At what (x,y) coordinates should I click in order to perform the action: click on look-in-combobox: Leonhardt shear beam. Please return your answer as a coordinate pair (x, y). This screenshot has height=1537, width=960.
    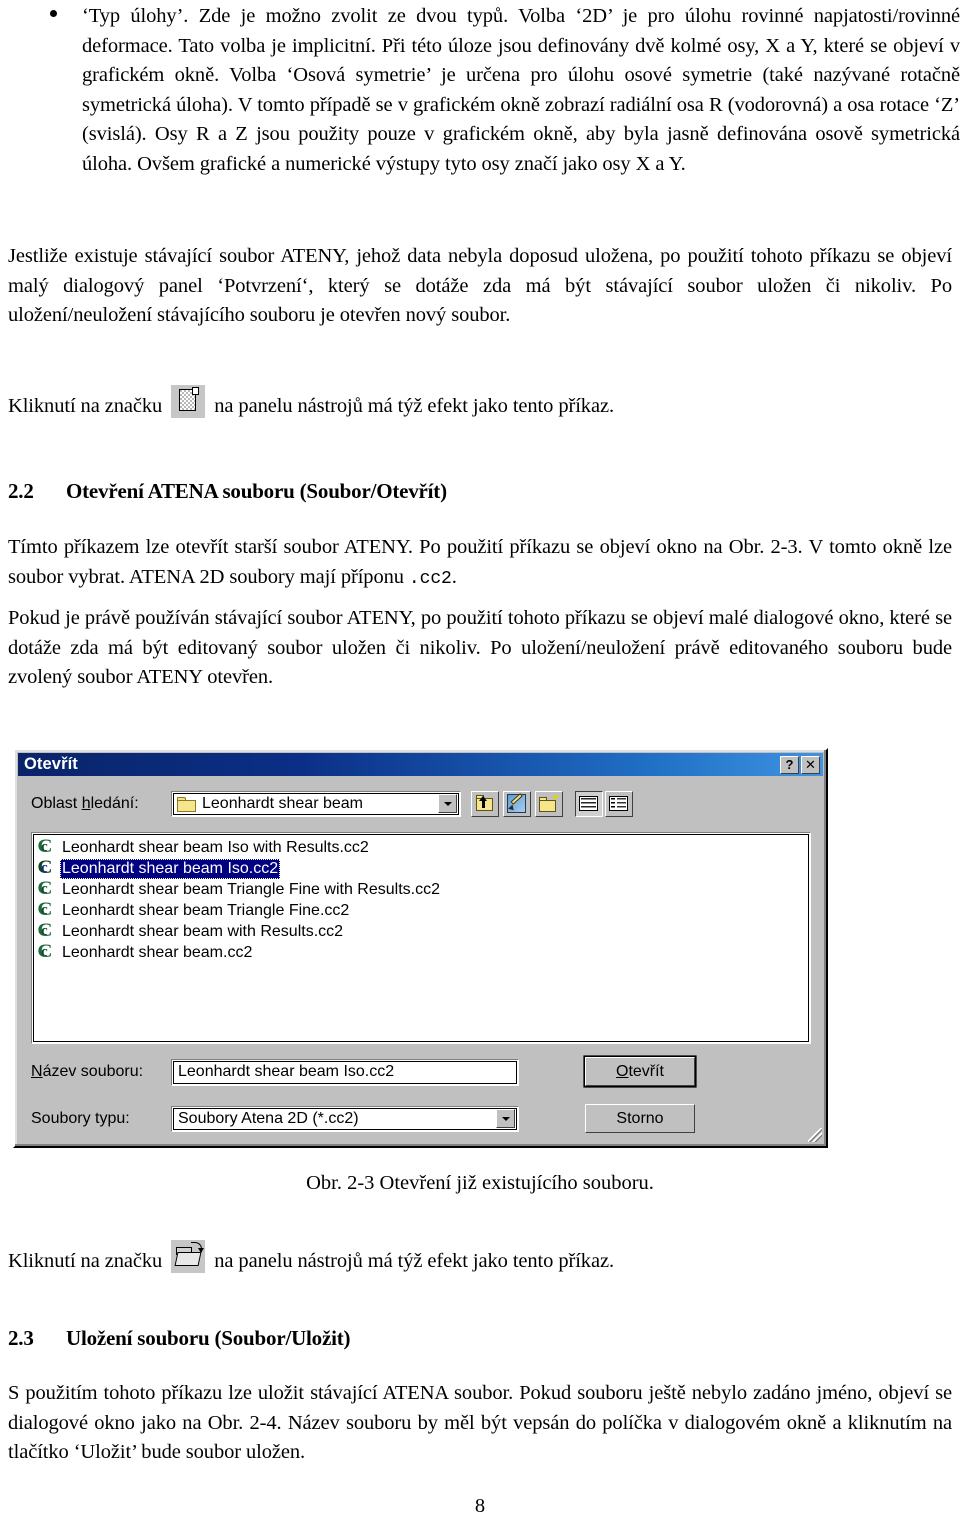
    Looking at the image, I should click on (316, 804).